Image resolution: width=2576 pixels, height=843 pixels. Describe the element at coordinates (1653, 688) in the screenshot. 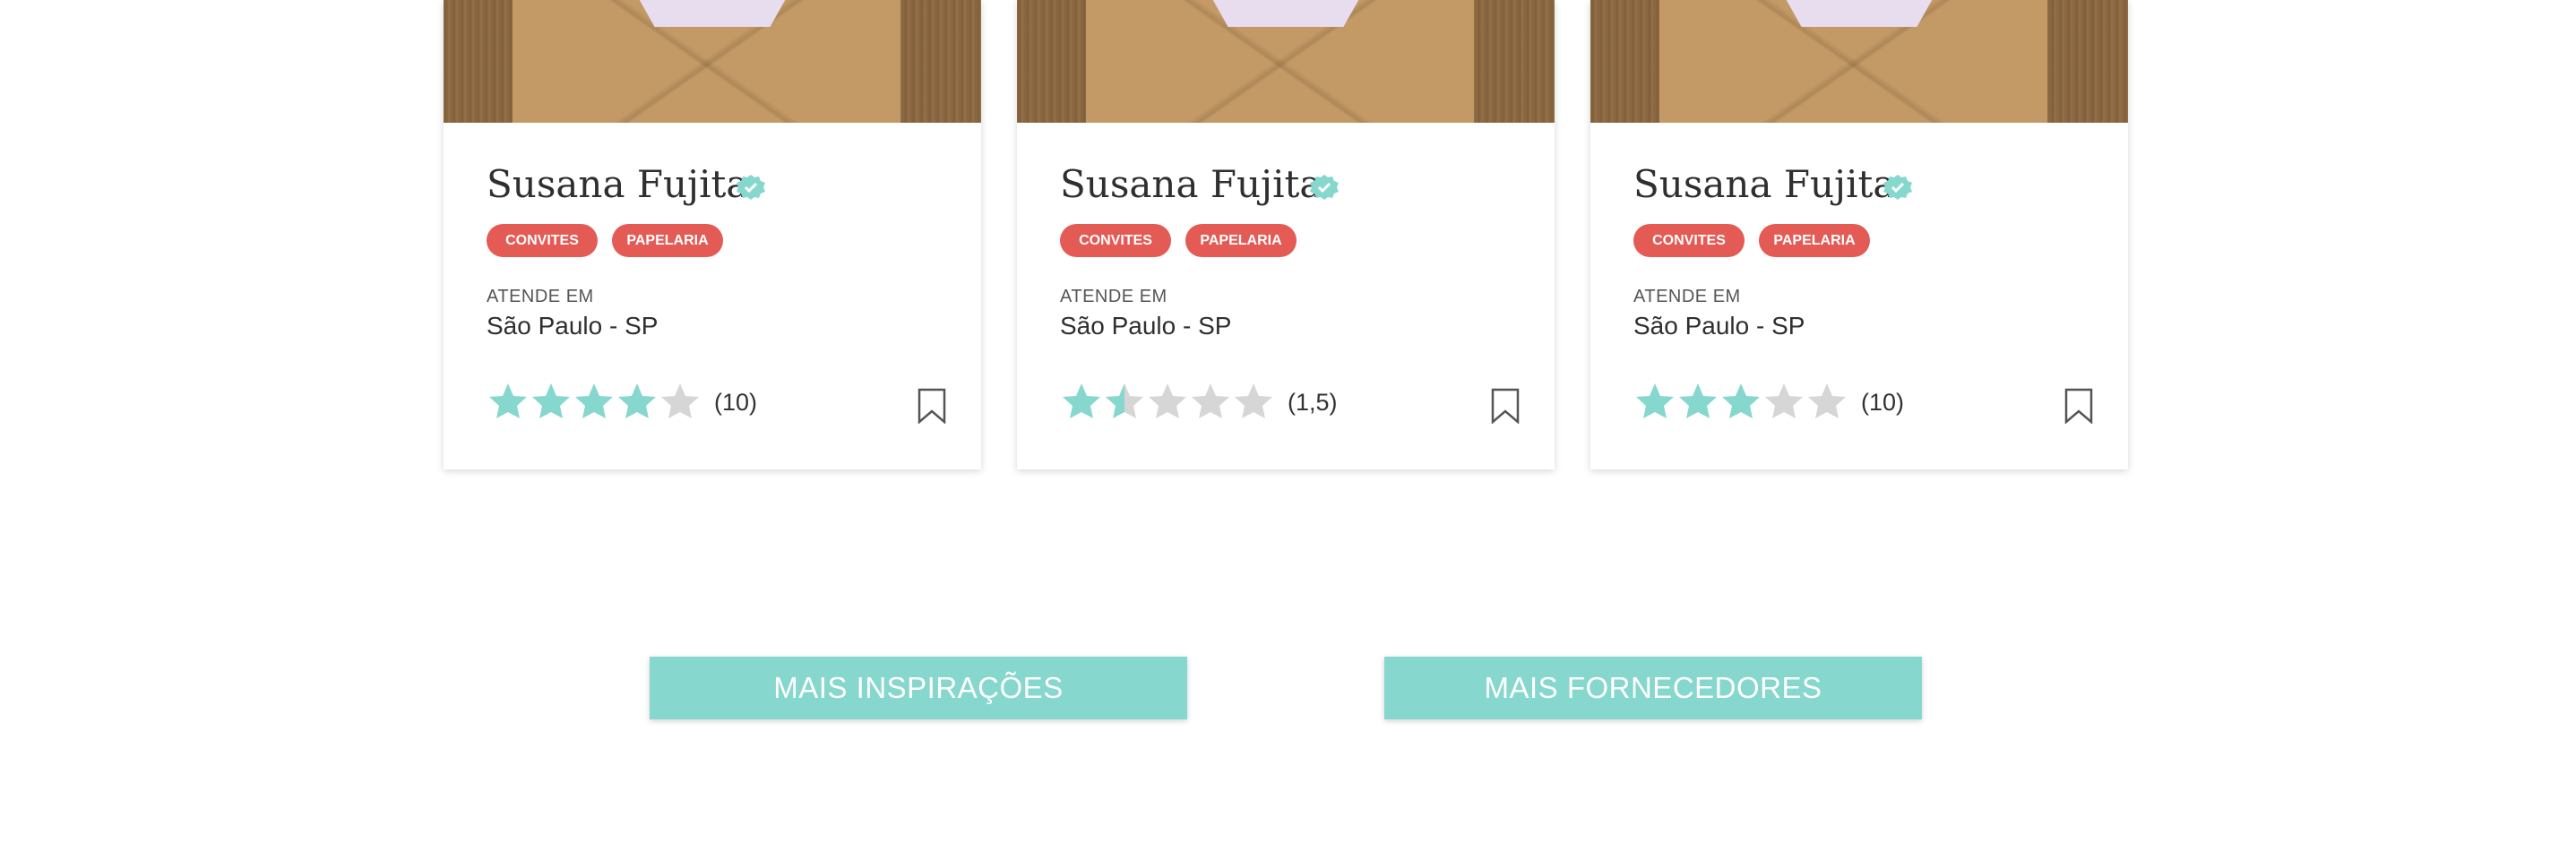

I see `more-suppliers-button: MAIS FORNECEDORES` at that location.